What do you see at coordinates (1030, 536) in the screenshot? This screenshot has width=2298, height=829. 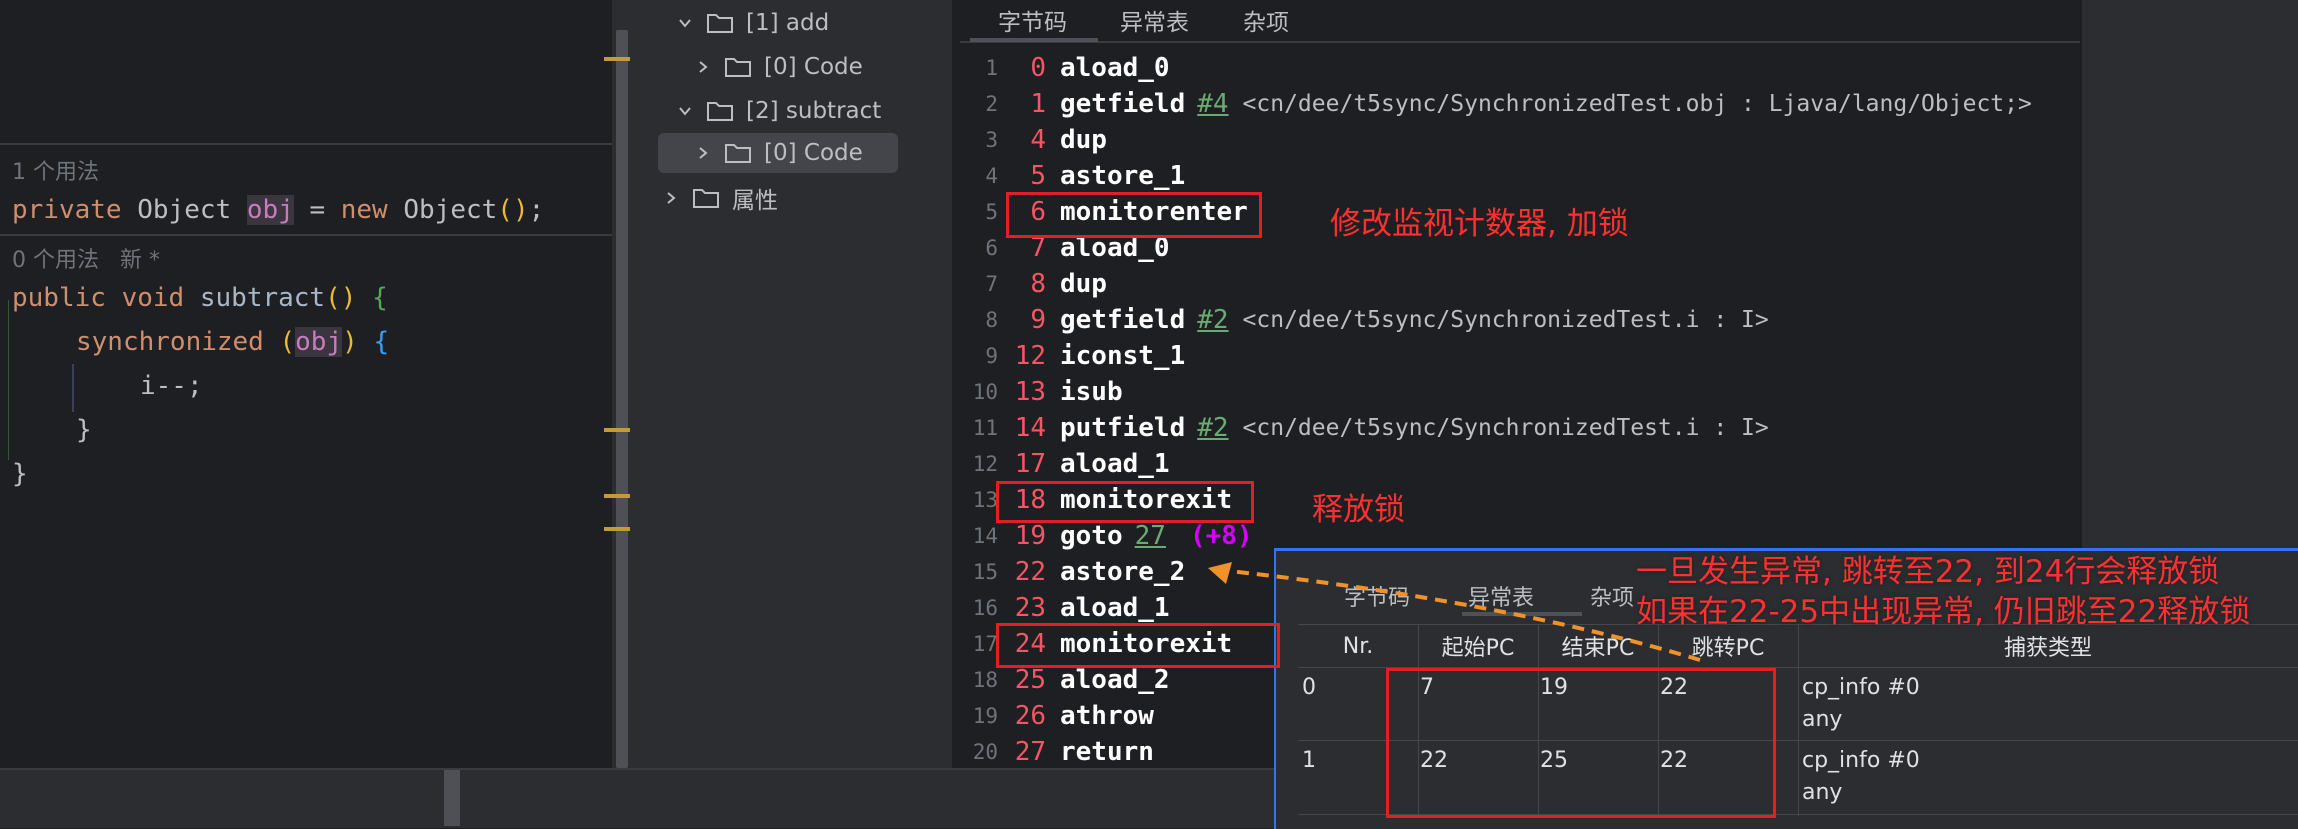 I see `bytecode-offset: 19` at bounding box center [1030, 536].